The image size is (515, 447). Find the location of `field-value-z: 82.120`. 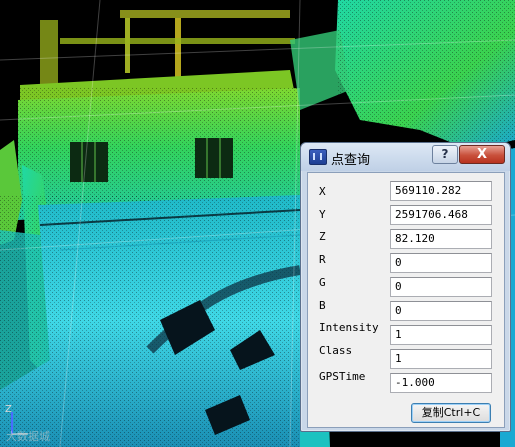

field-value-z: 82.120 is located at coordinates (441, 239).